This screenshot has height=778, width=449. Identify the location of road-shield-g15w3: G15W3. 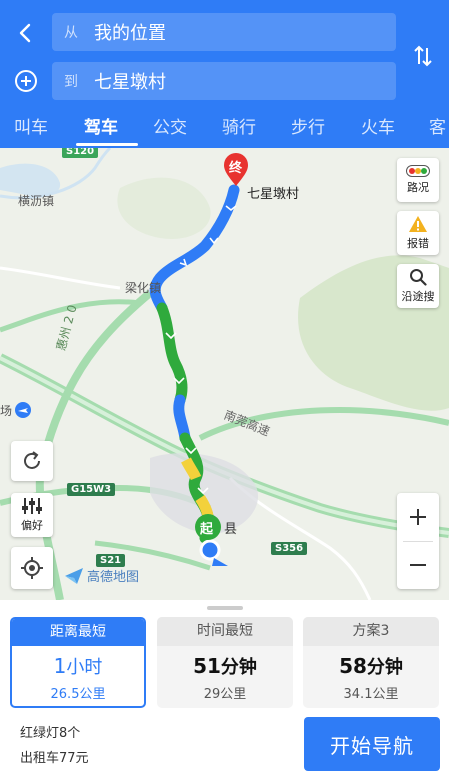
(91, 489).